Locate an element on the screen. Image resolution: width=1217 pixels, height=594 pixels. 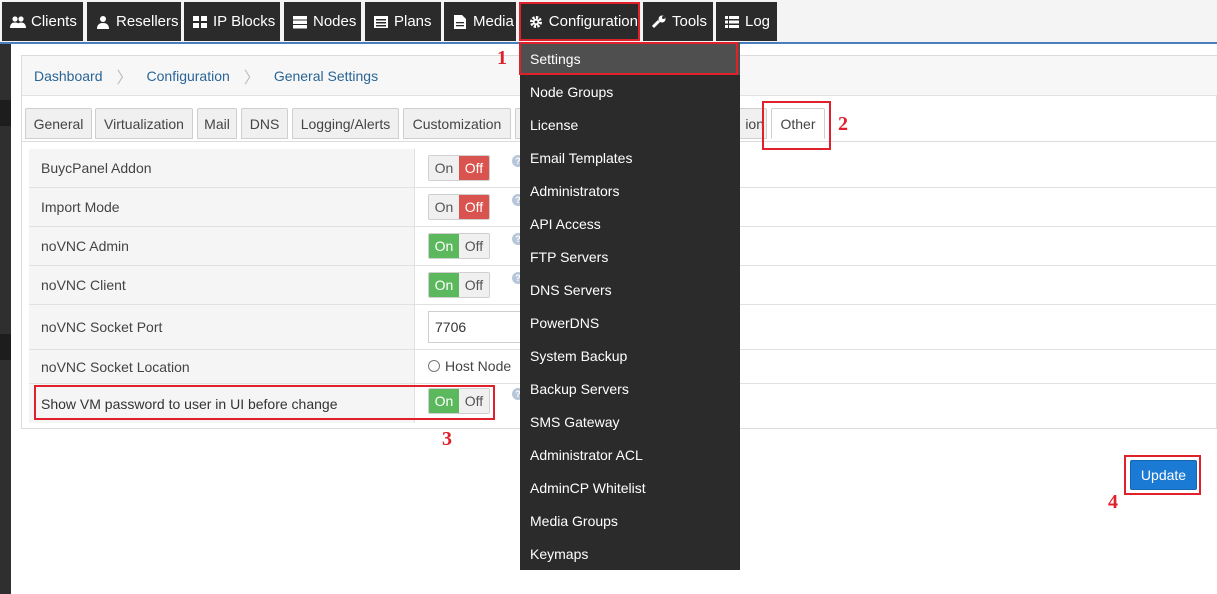
tab-general: General is located at coordinates (58, 123).